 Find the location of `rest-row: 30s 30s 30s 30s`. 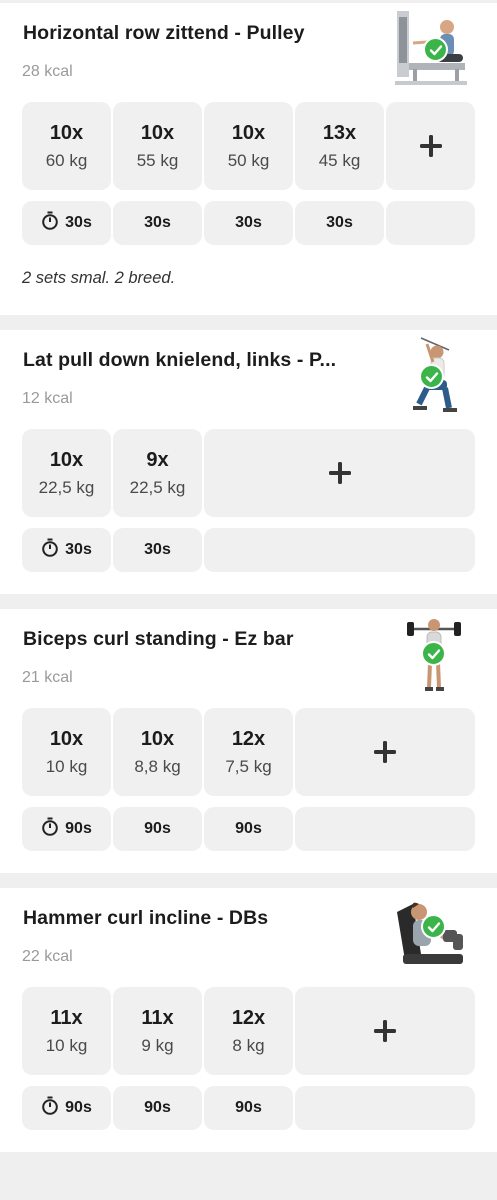

rest-row: 30s 30s 30s 30s is located at coordinates (248, 223).